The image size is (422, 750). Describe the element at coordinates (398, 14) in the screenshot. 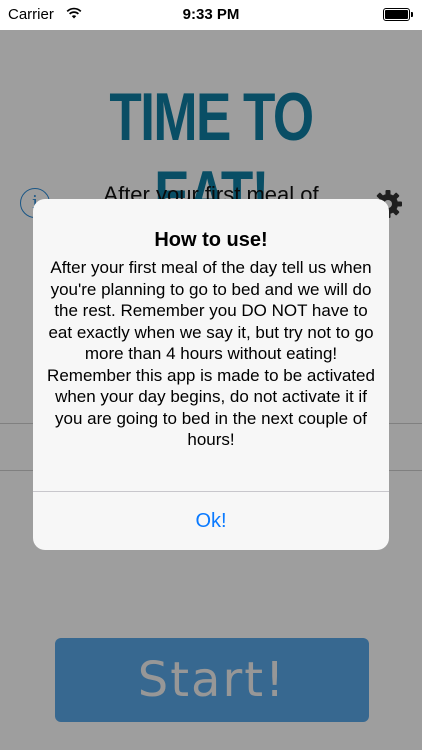

I see `battery-icon` at that location.